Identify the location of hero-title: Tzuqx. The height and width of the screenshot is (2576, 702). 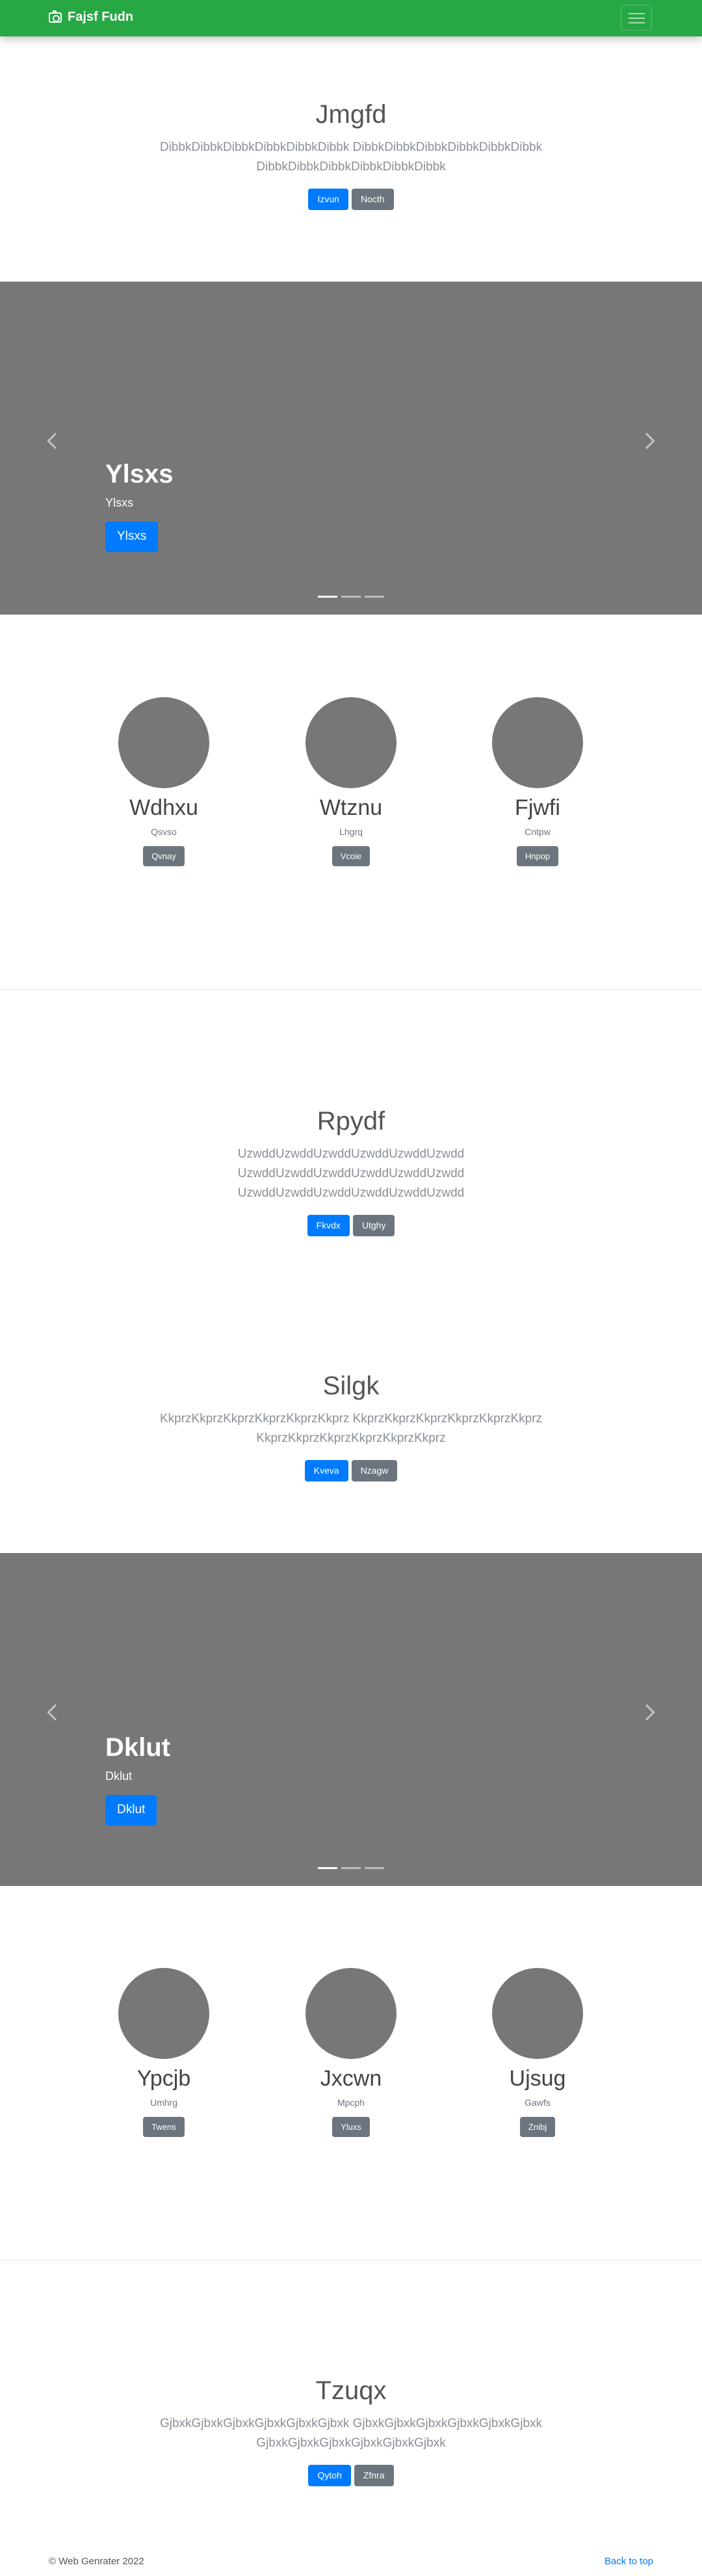
(351, 2390).